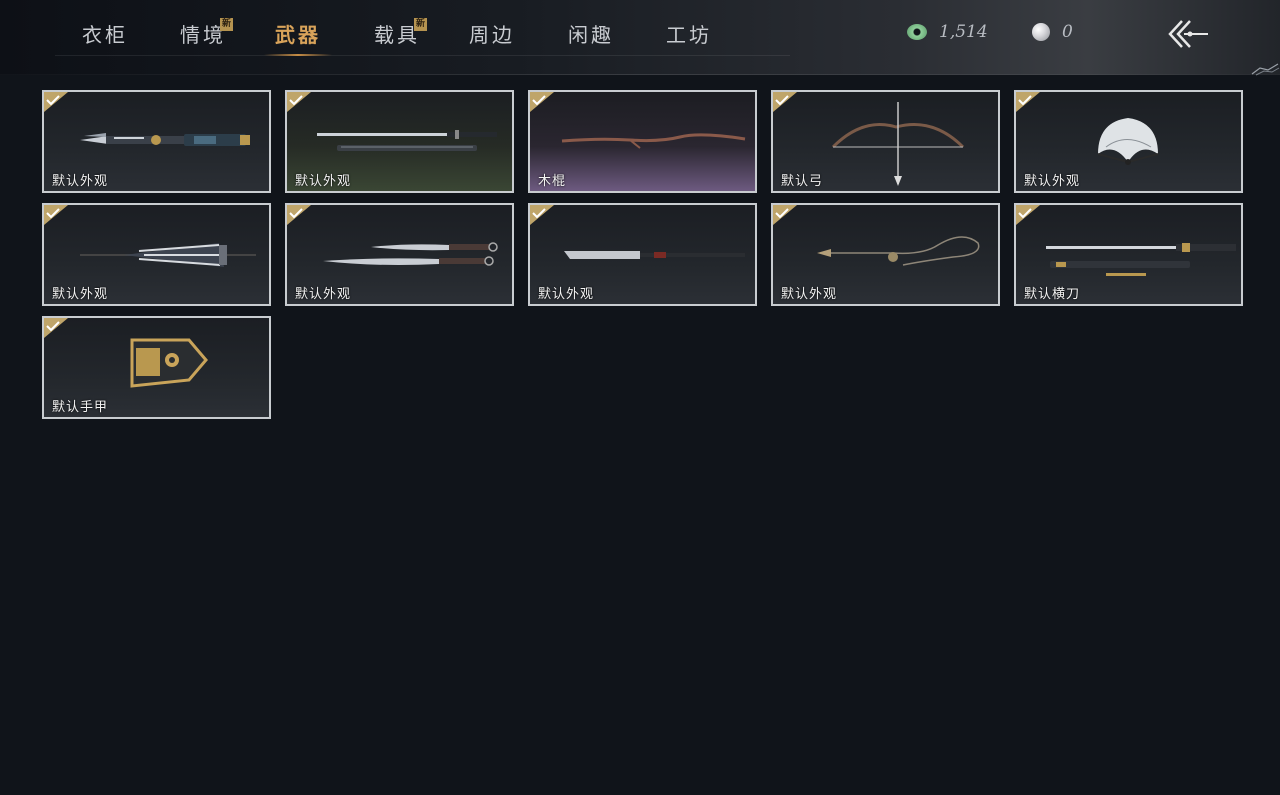 This screenshot has height=795, width=1280. What do you see at coordinates (80, 407) in the screenshot?
I see `skin-name: 默认手甲` at bounding box center [80, 407].